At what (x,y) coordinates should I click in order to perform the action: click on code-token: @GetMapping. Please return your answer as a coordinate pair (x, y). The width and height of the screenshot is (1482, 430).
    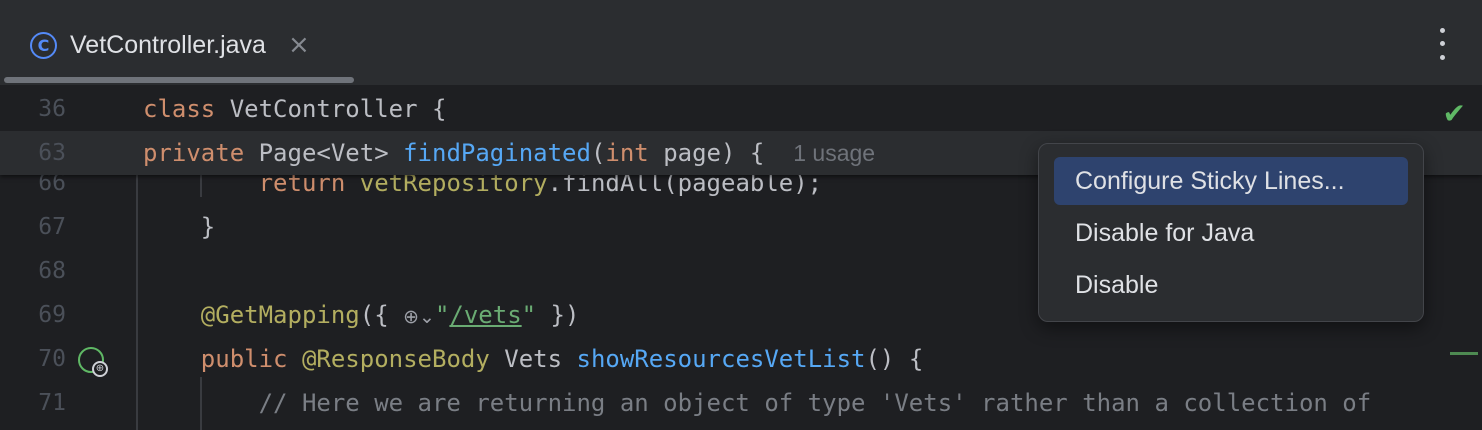
    Looking at the image, I should click on (280, 315).